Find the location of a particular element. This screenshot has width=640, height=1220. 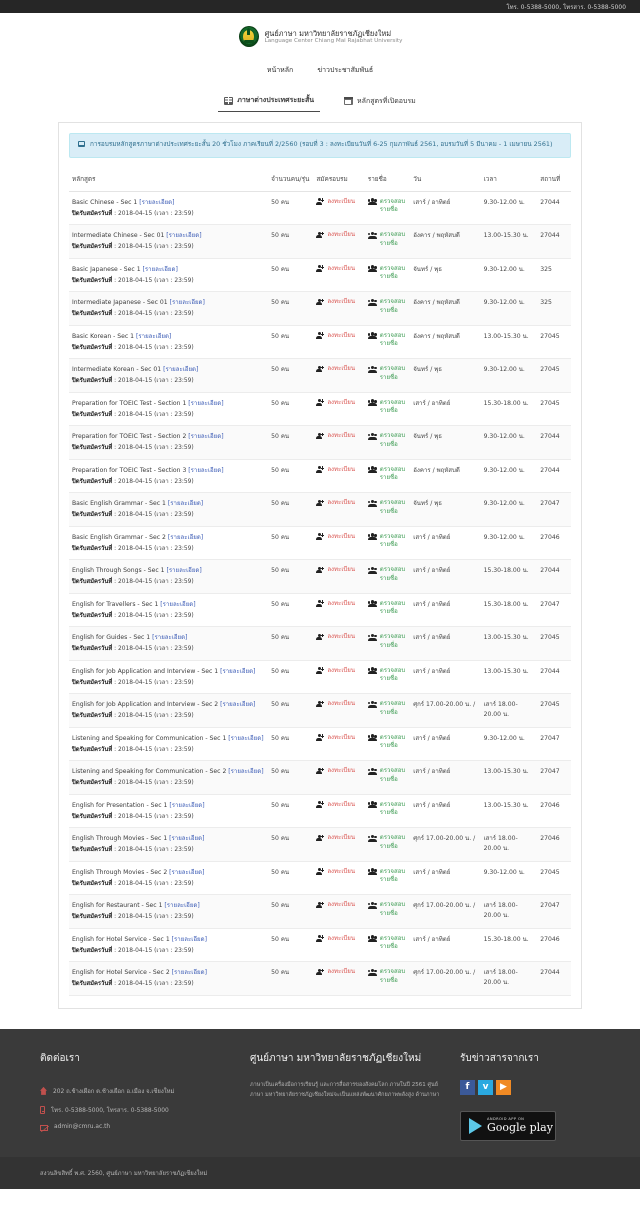

nav-item-news: ข่าวประชาสัมพันธ์ is located at coordinates (345, 70).